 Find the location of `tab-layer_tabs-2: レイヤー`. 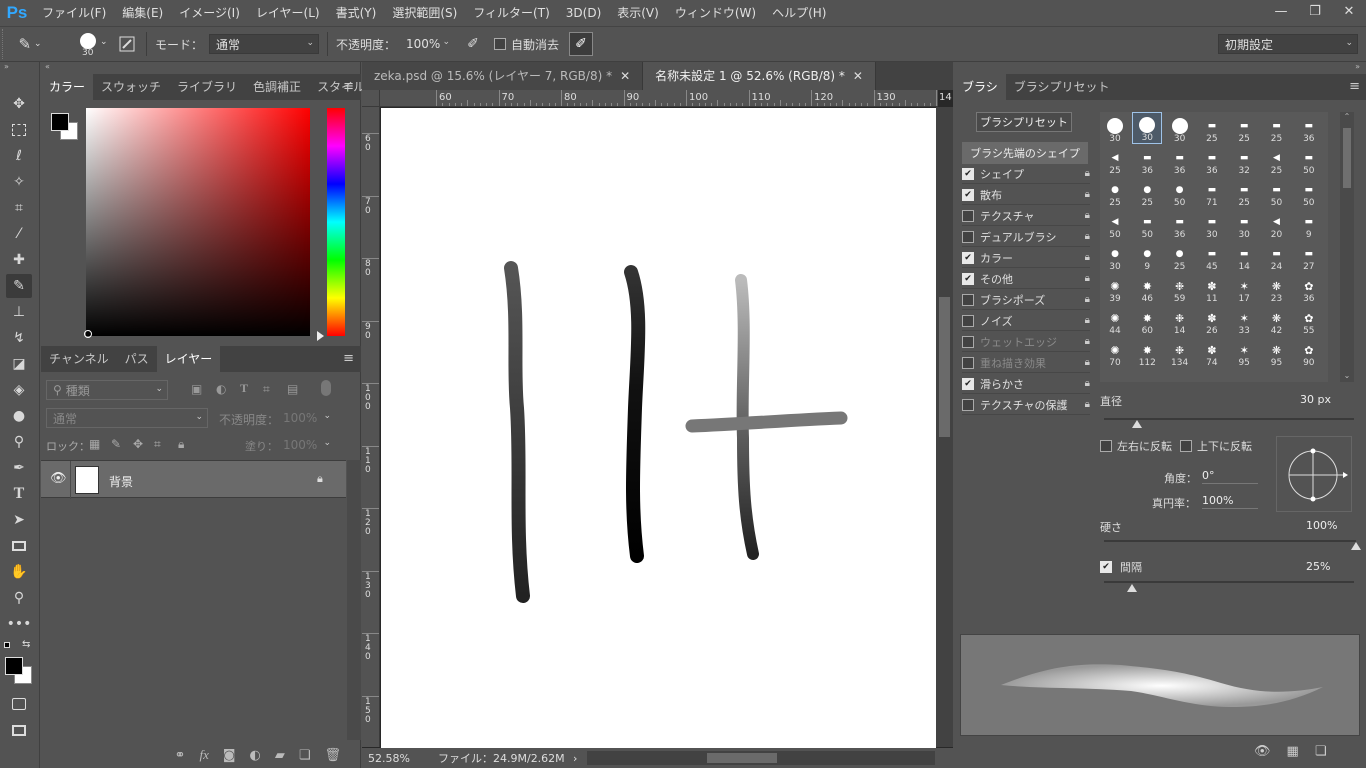

tab-layer_tabs-2: レイヤー is located at coordinates (188, 359).